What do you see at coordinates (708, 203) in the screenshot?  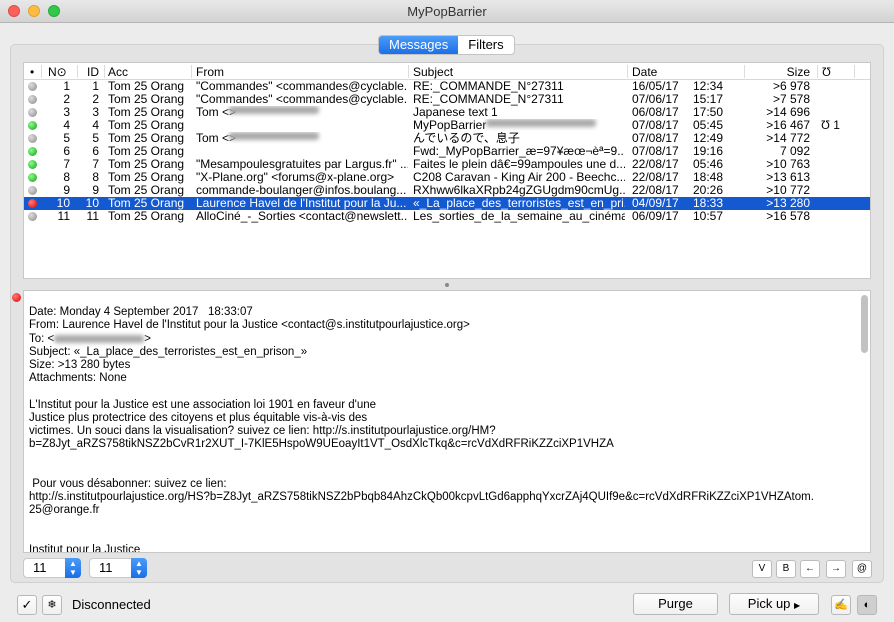 I see `cell-time: 18:33` at bounding box center [708, 203].